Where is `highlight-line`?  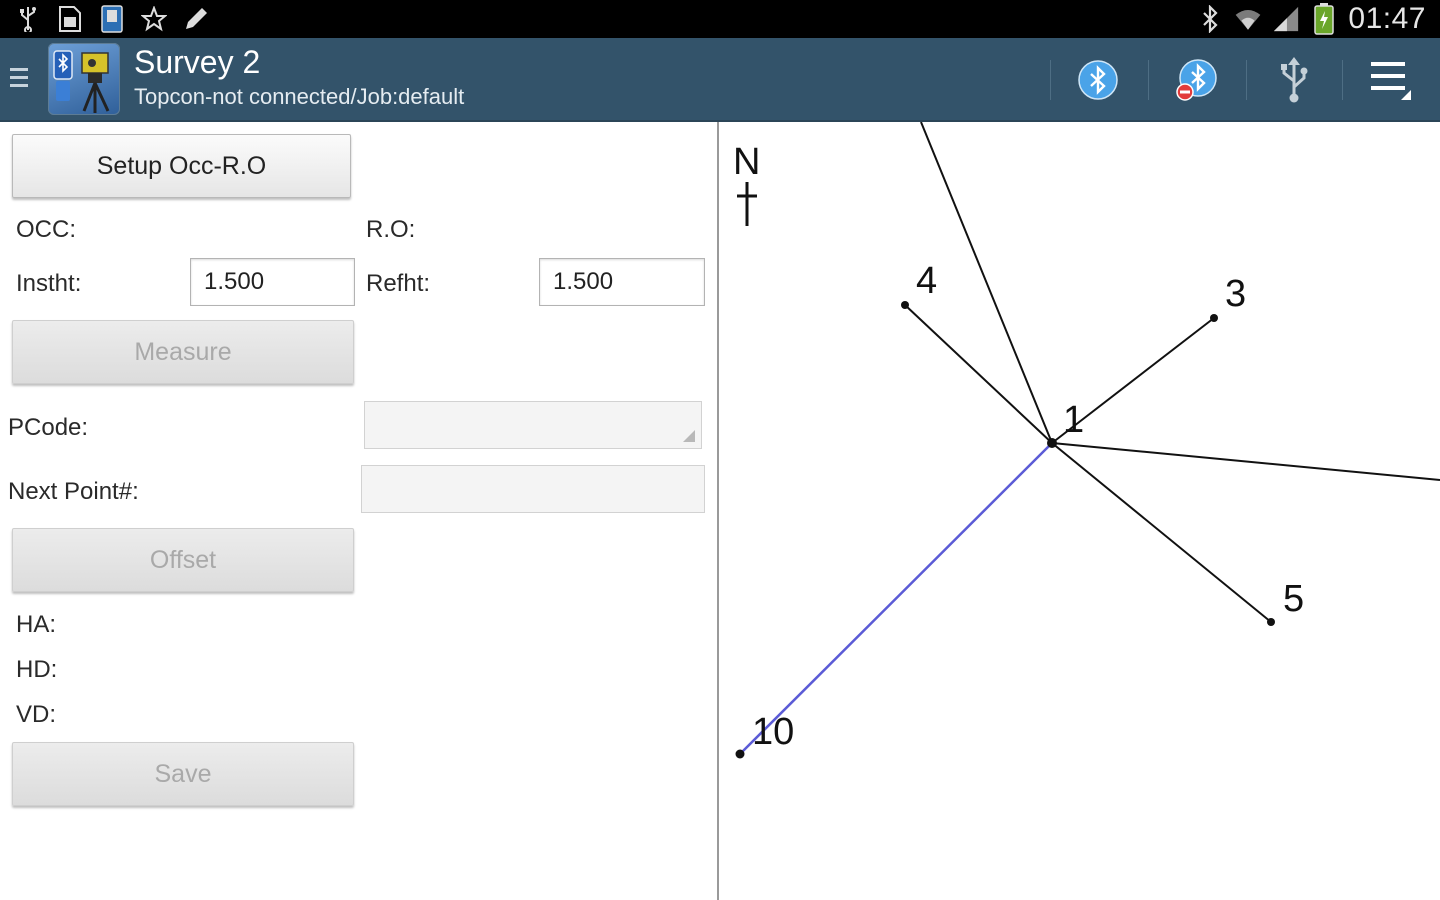 highlight-line is located at coordinates (896, 598).